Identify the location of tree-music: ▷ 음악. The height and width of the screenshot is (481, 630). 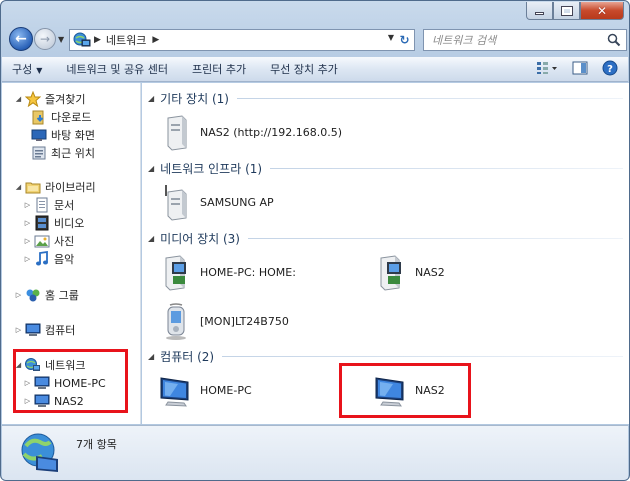
(48, 259).